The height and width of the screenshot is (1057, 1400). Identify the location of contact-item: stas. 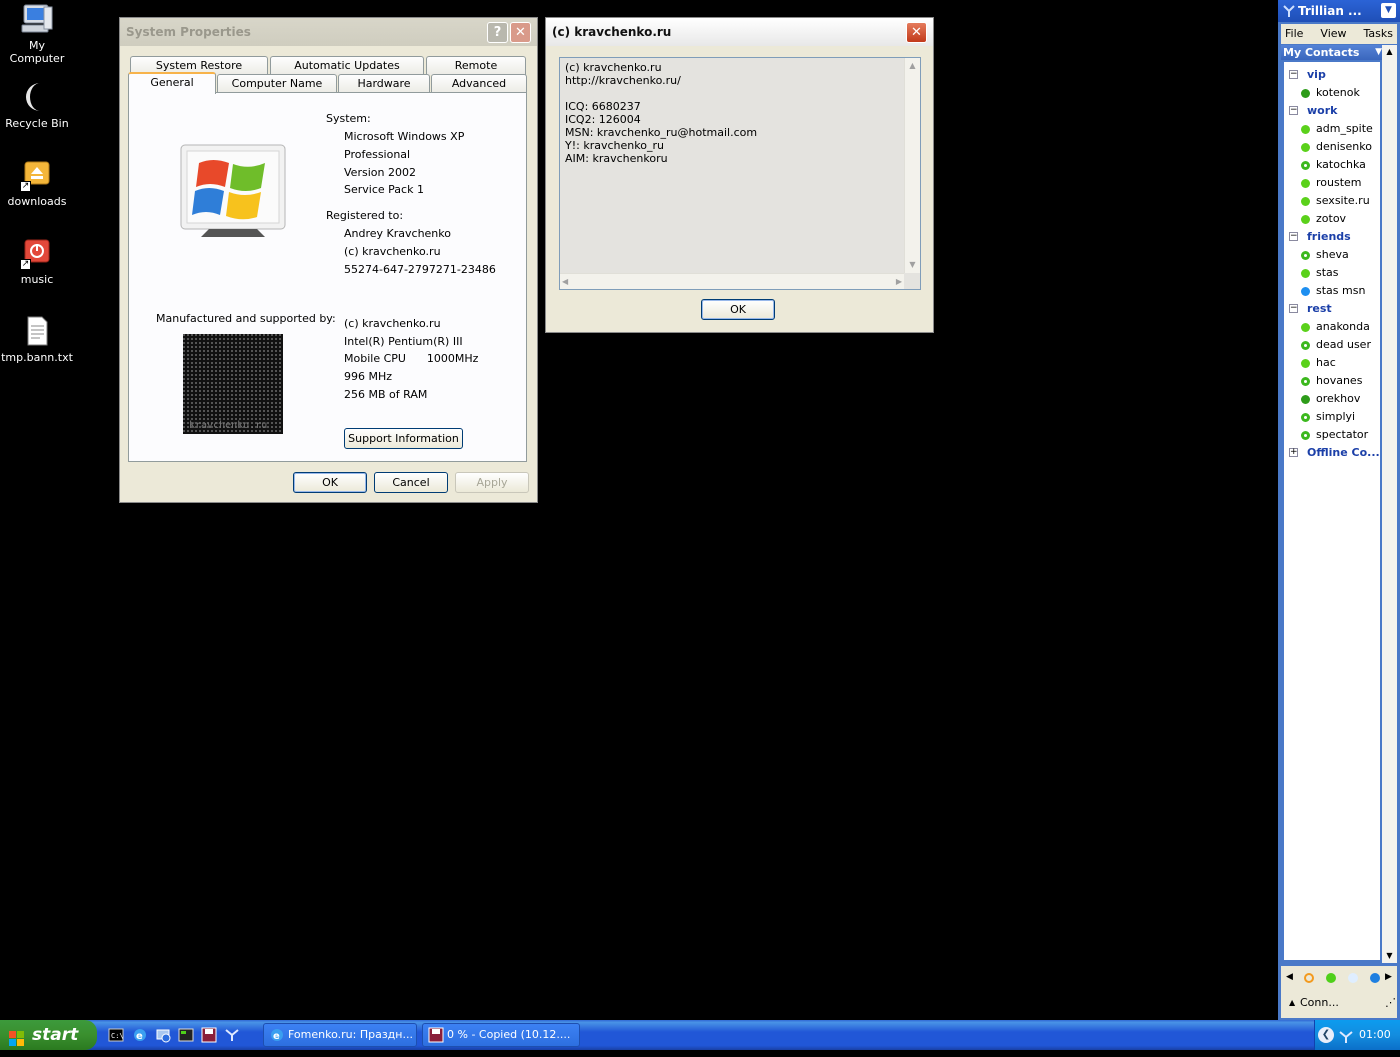
(1332, 273).